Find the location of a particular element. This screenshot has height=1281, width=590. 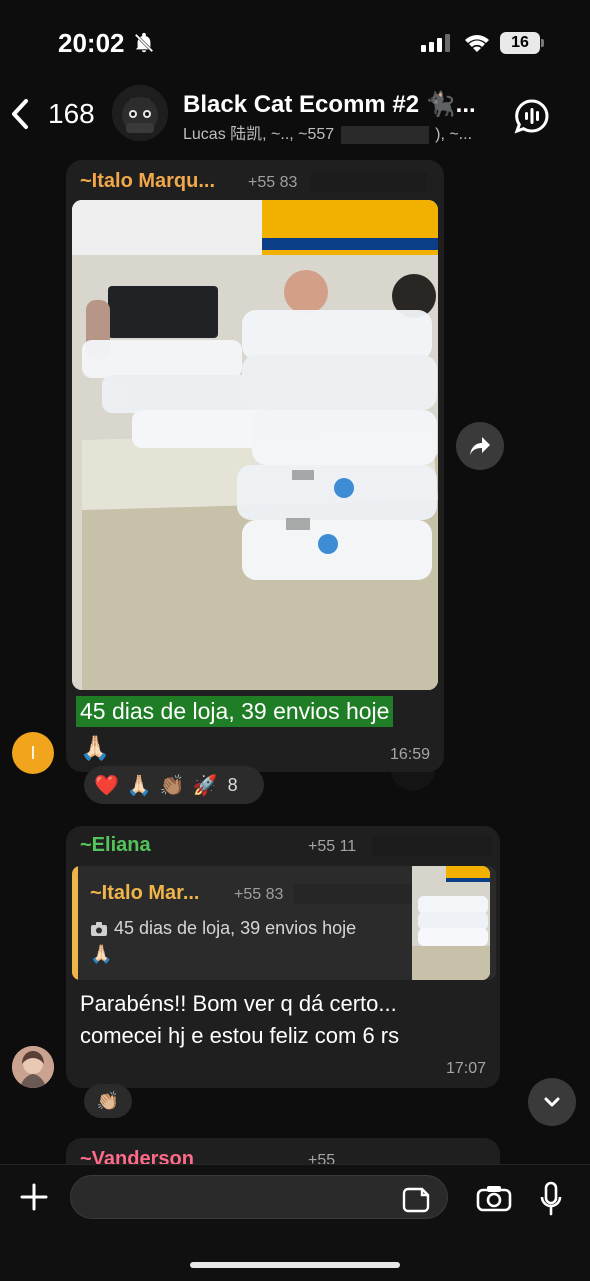

quote-phone-redaction is located at coordinates (354, 894).